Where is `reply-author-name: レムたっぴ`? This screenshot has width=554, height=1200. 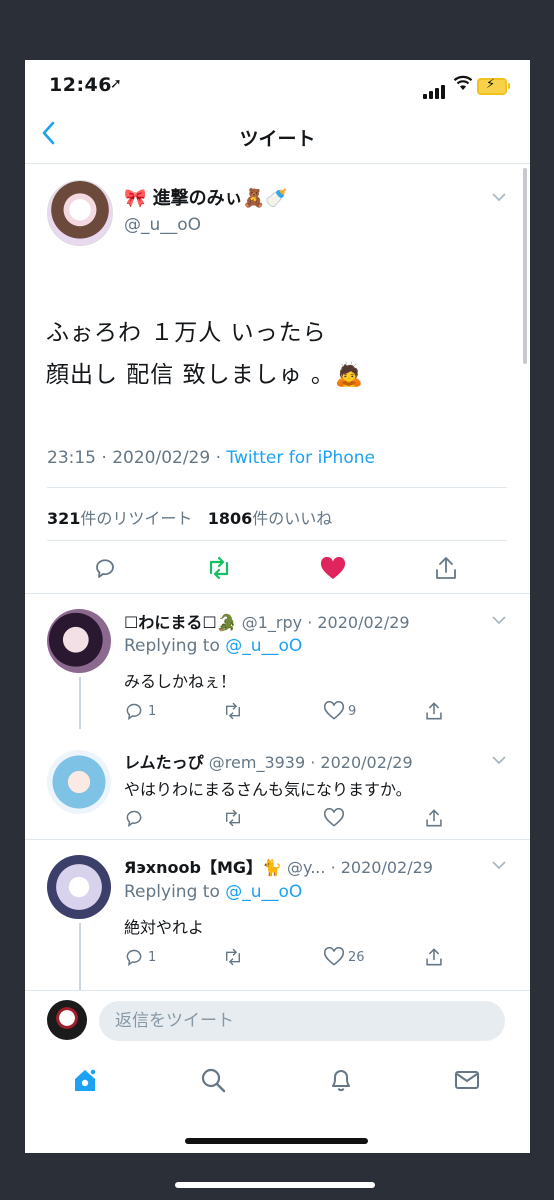
reply-author-name: レムたっぴ is located at coordinates (164, 762).